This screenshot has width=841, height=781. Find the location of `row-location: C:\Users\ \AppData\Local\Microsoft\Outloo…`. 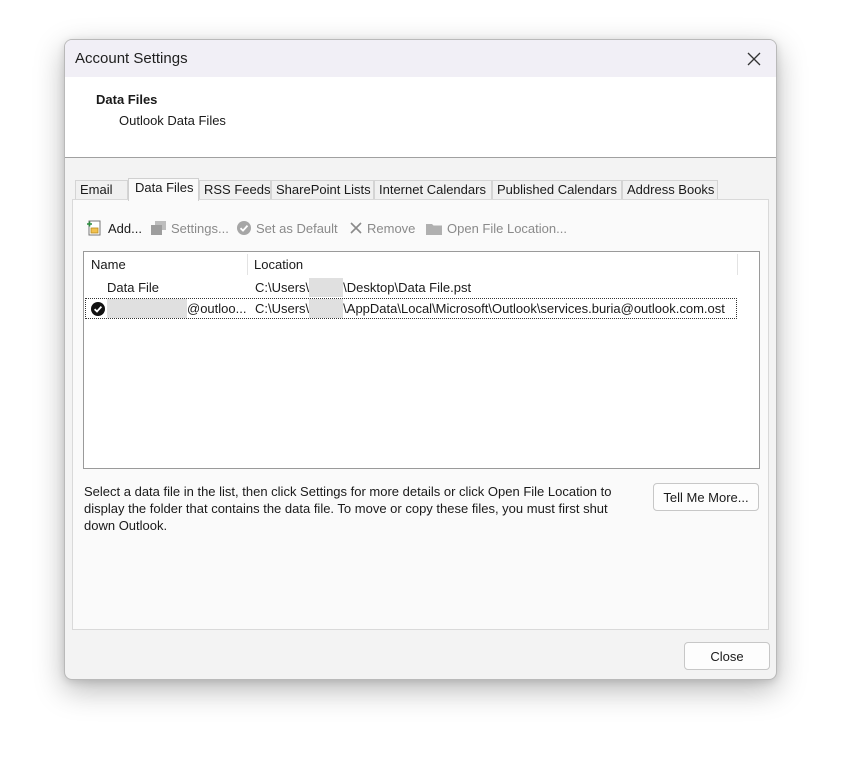

row-location: C:\Users\ \AppData\Local\Microsoft\Outloo… is located at coordinates (496, 309).